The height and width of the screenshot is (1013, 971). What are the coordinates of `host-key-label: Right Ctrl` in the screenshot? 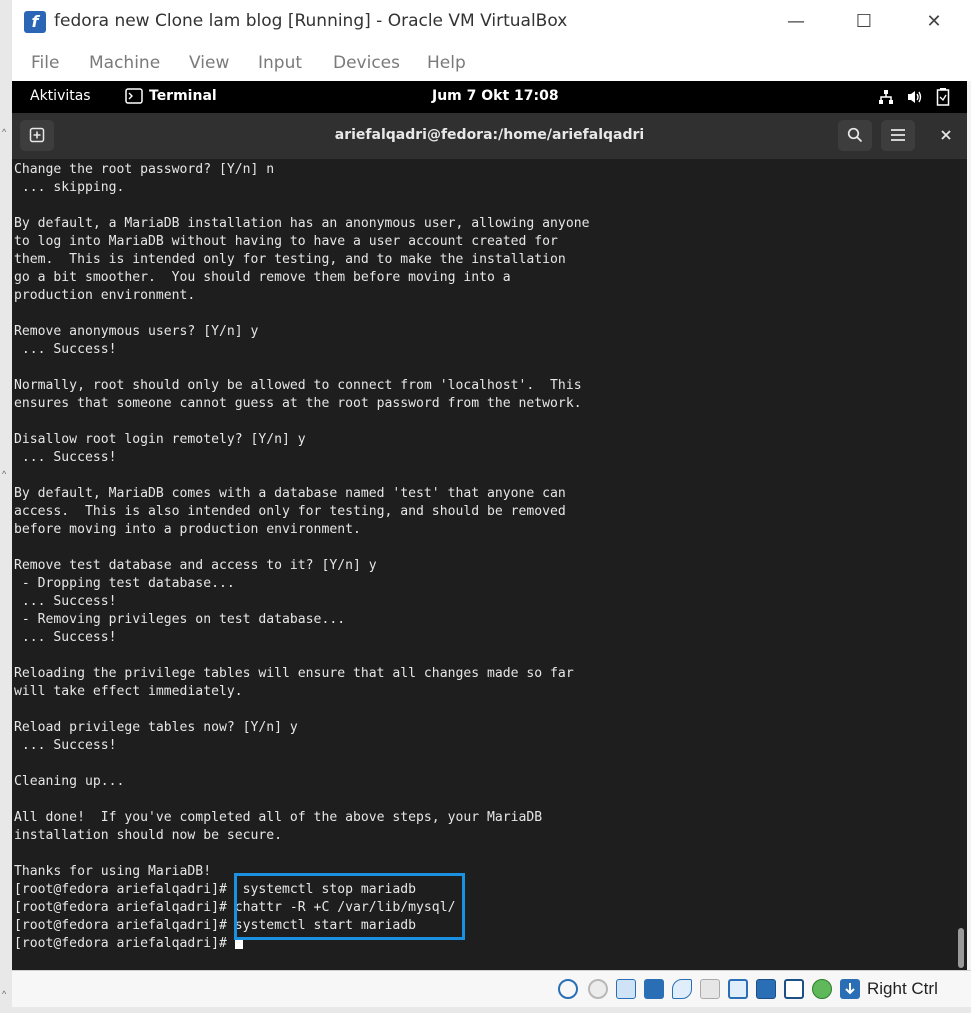 It's located at (902, 988).